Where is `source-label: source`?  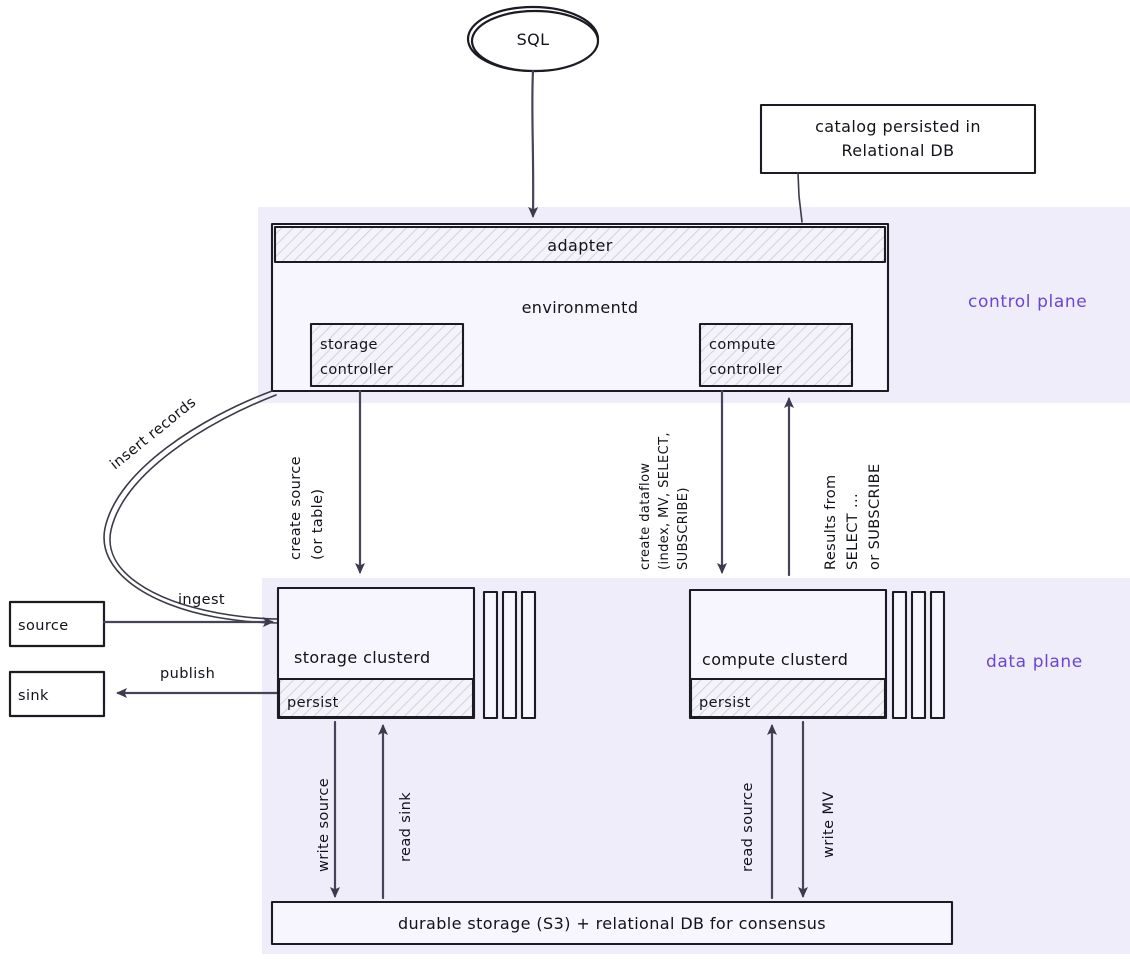 source-label: source is located at coordinates (43, 626).